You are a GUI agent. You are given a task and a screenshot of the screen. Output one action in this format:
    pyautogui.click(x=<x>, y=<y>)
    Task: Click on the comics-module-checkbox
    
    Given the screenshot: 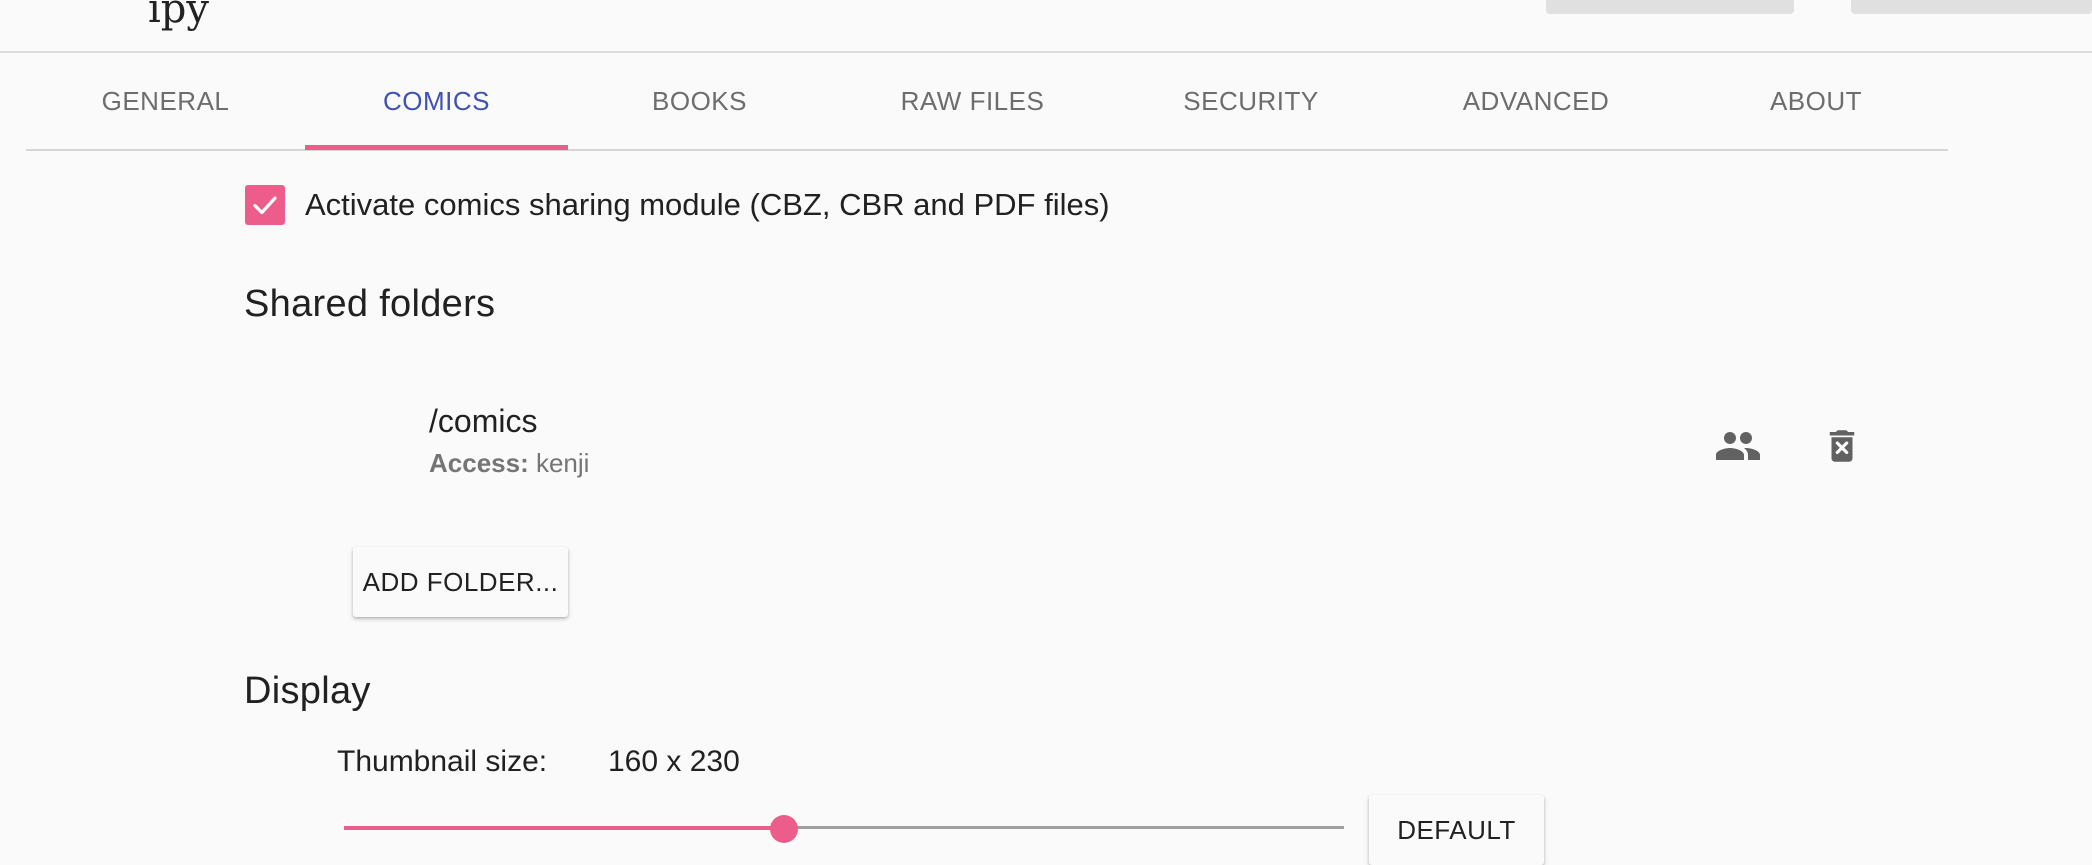 What is the action you would take?
    pyautogui.click(x=265, y=205)
    